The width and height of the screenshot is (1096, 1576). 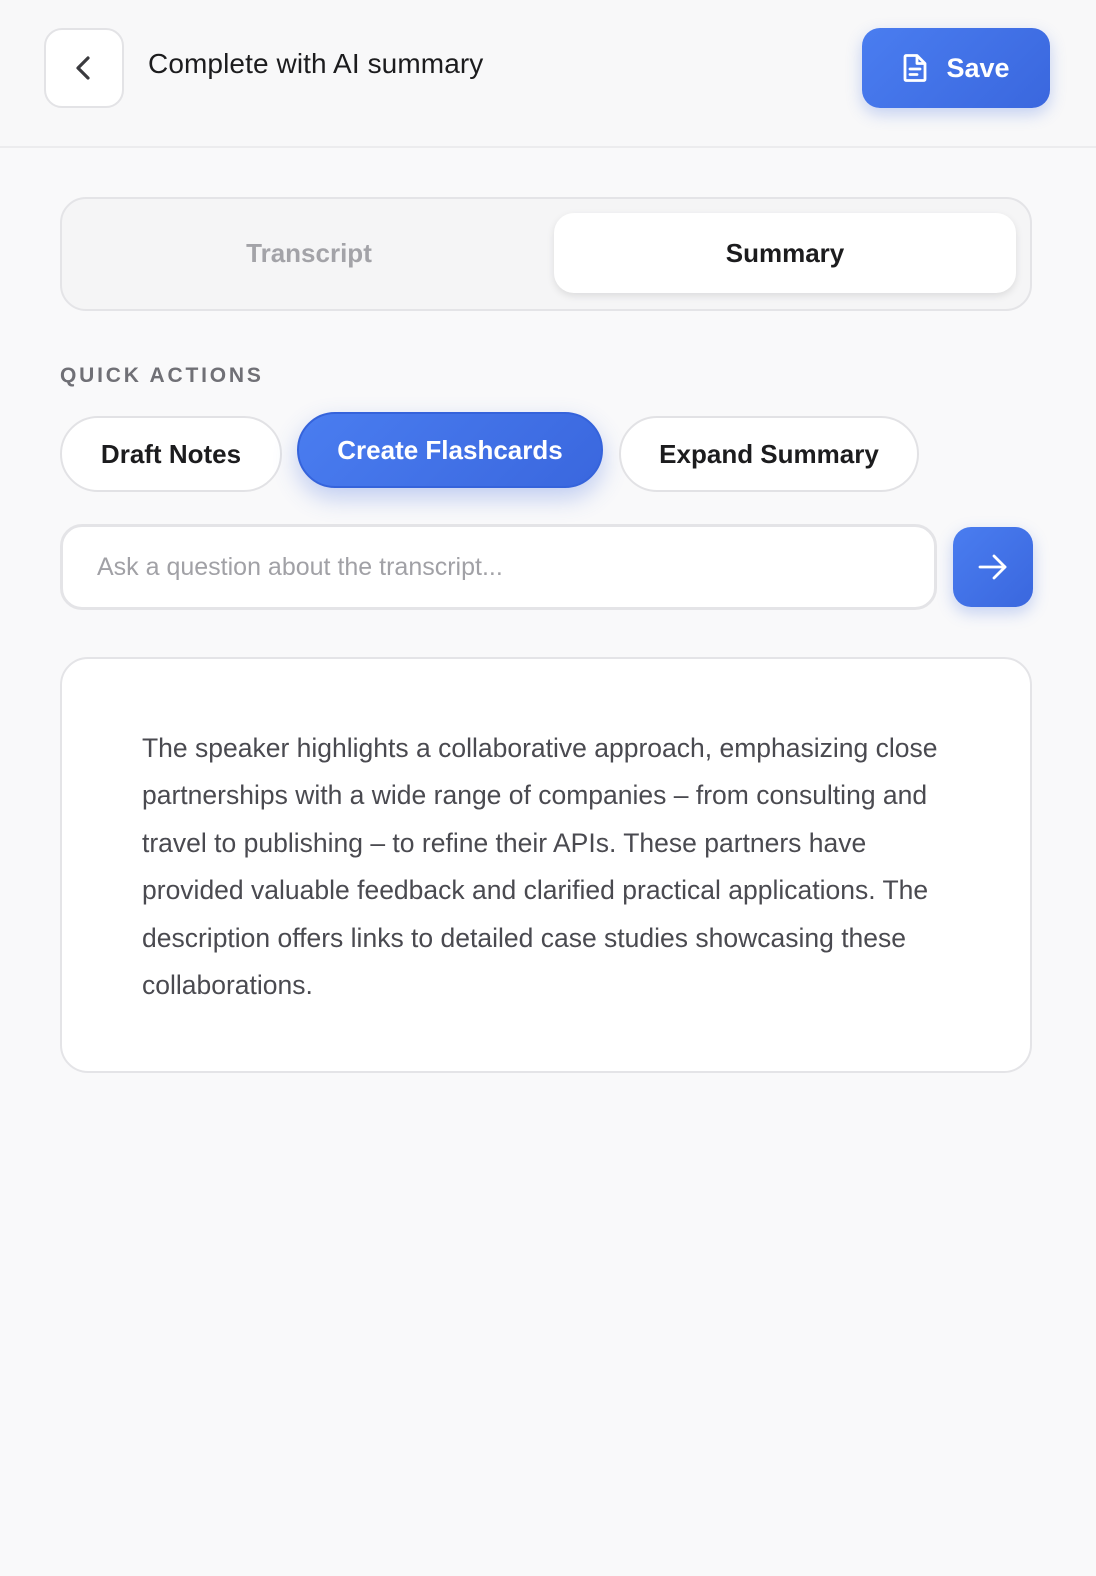 I want to click on document-icon, so click(x=915, y=68).